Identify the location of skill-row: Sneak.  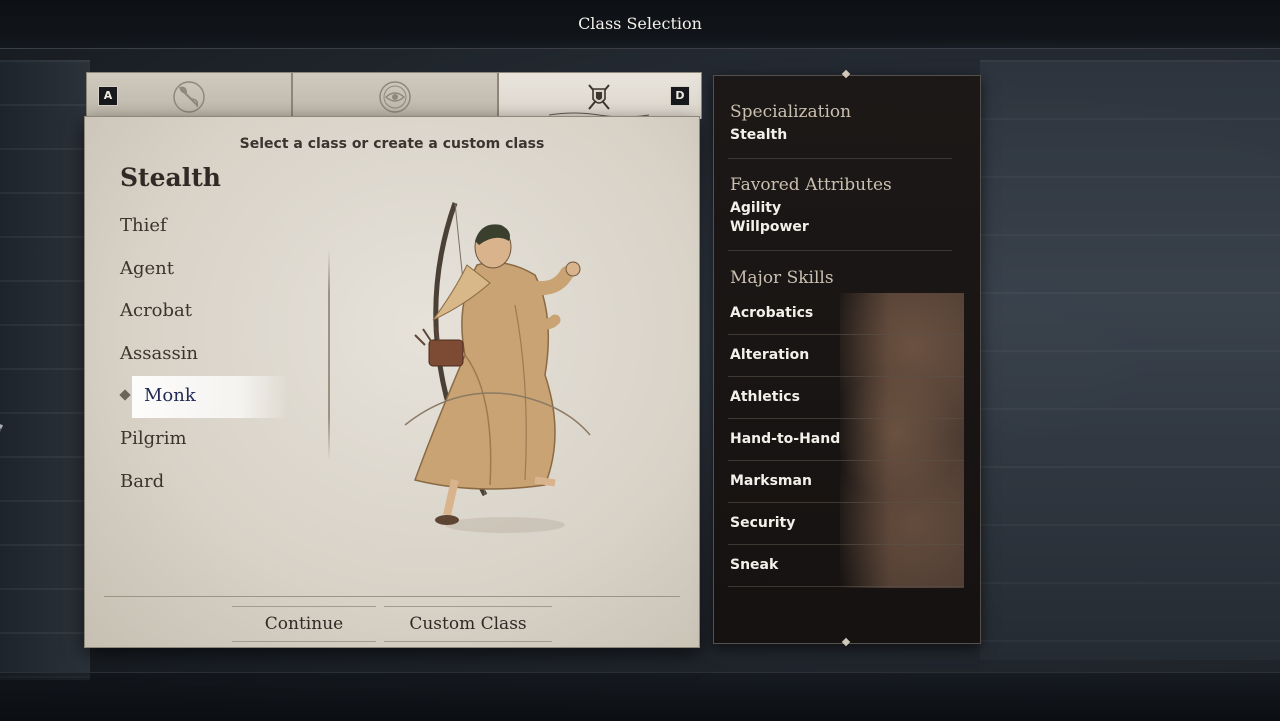
(846, 566).